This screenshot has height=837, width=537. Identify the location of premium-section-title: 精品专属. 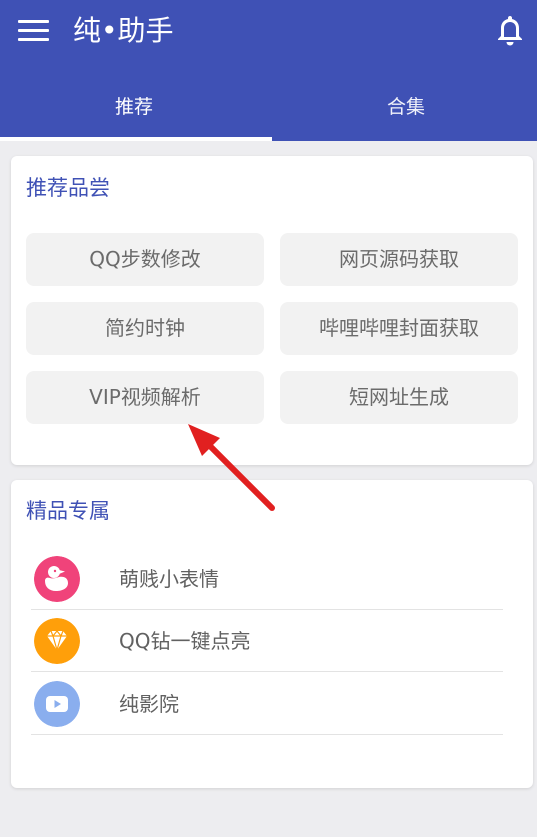
(68, 511).